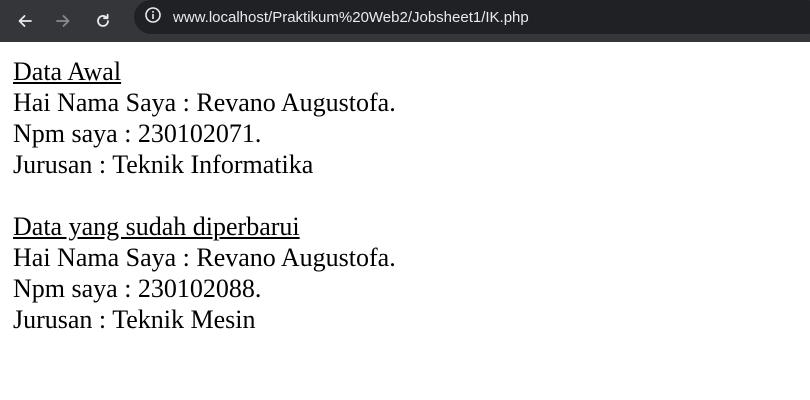 The width and height of the screenshot is (810, 400). What do you see at coordinates (134, 319) in the screenshot?
I see `jurusan-line-updated: Jurusan : Teknik Mesin` at bounding box center [134, 319].